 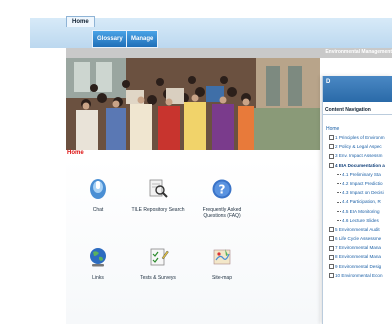 What do you see at coordinates (362, 183) in the screenshot?
I see `nav-tree-item-label: 4.2 Impact Predictio` at bounding box center [362, 183].